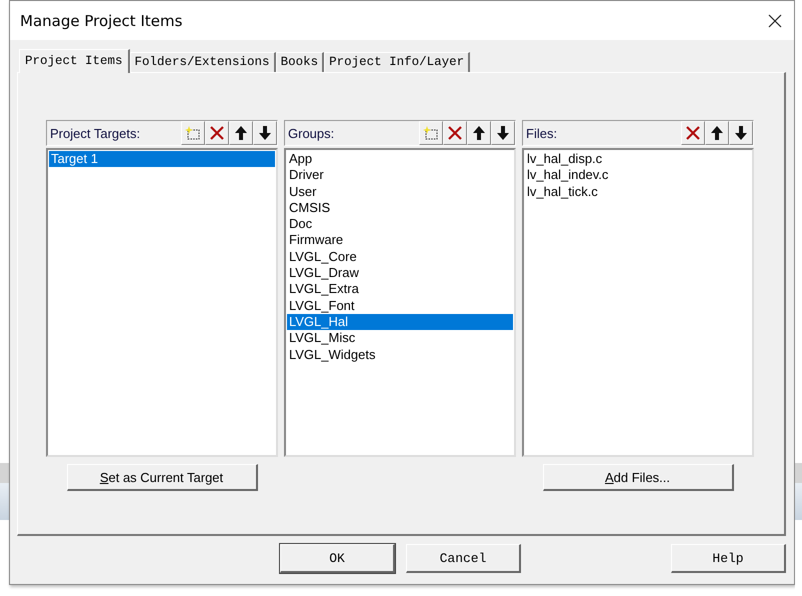 The width and height of the screenshot is (802, 596). I want to click on list-item: User, so click(400, 192).